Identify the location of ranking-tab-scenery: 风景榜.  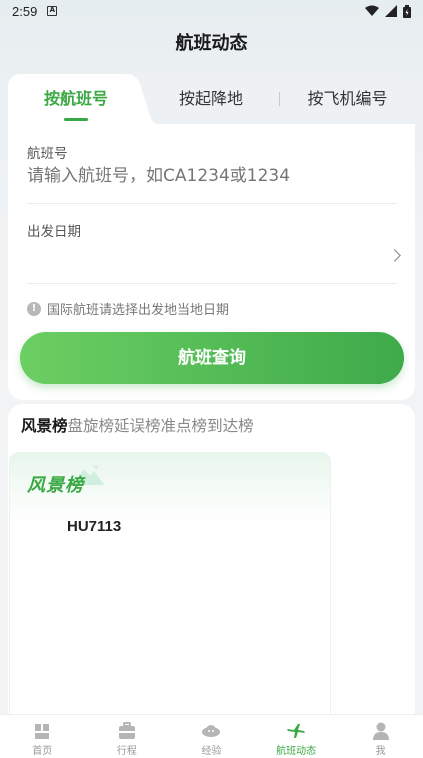
(44, 426).